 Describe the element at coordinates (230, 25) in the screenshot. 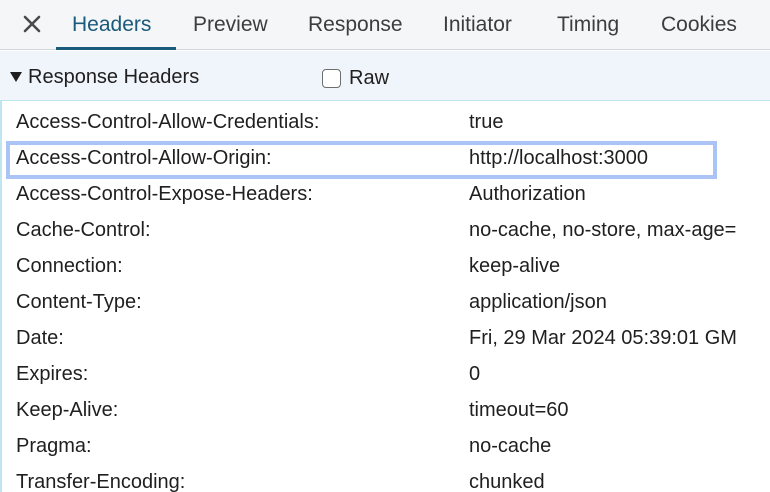

I see `tab-preview: Preview` at that location.